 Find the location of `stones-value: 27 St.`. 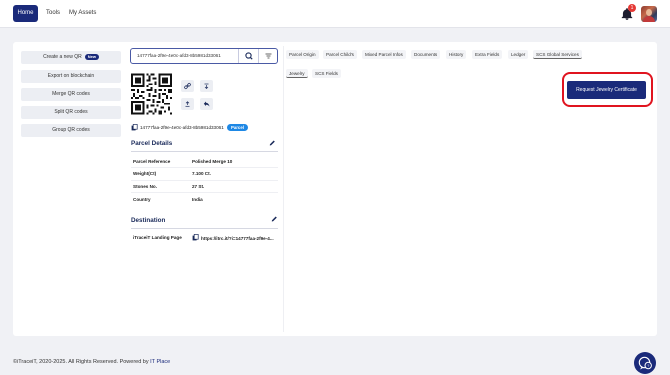

stones-value: 27 St. is located at coordinates (198, 186).